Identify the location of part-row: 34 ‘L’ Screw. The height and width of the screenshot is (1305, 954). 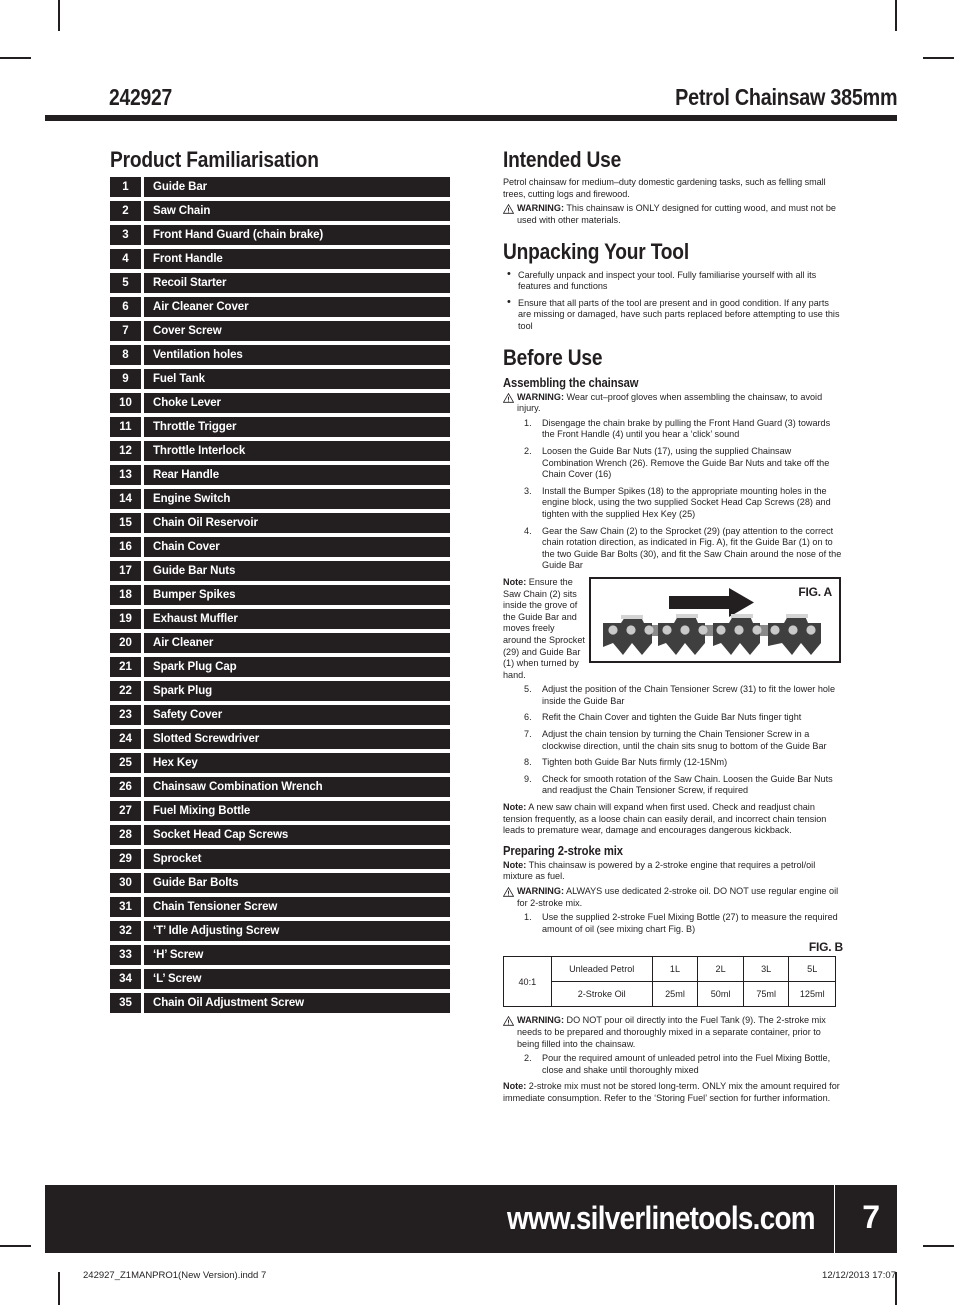
(280, 979).